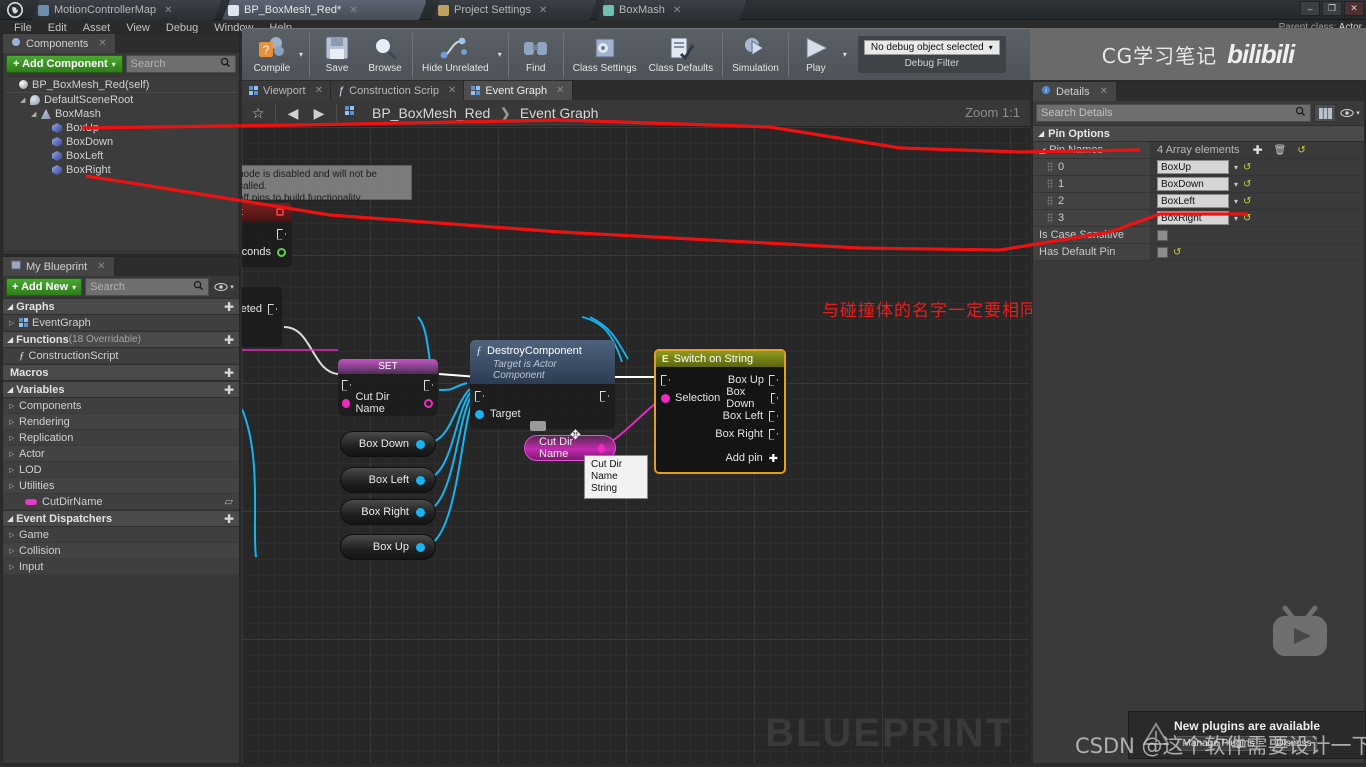 This screenshot has width=1366, height=767. Describe the element at coordinates (121, 266) in the screenshot. I see `my-blueprint-tab-row: My Blueprint ✕` at that location.